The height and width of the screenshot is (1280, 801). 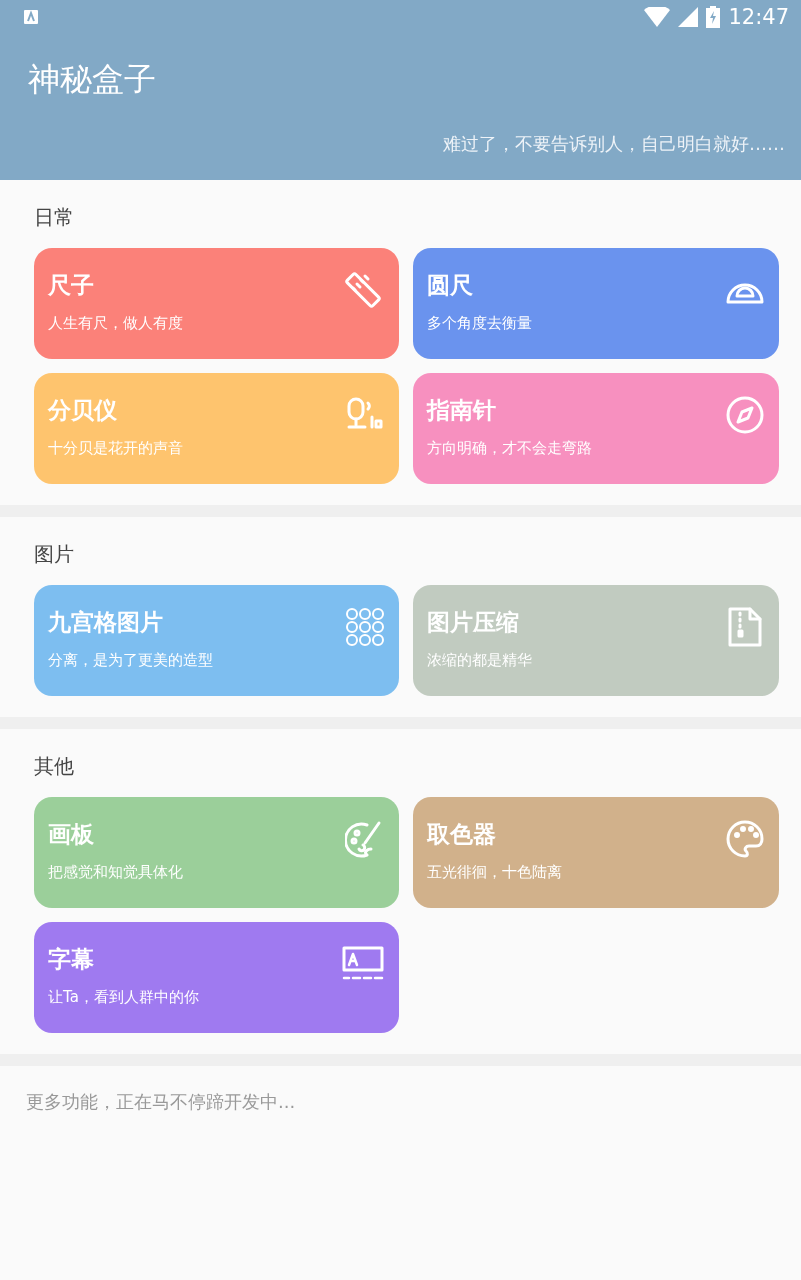 What do you see at coordinates (54, 217) in the screenshot?
I see `section-title: 日常` at bounding box center [54, 217].